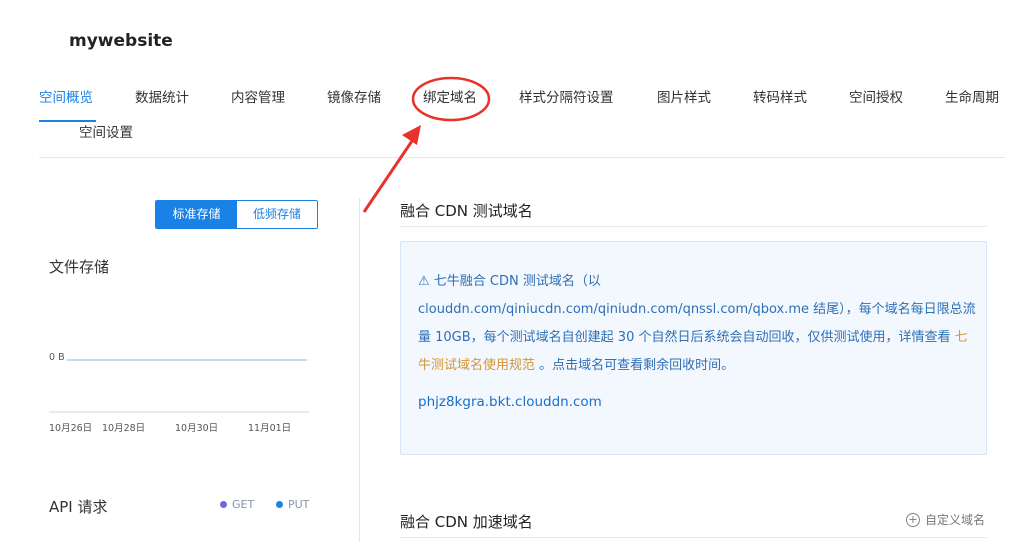  I want to click on put-dot-icon, so click(279, 504).